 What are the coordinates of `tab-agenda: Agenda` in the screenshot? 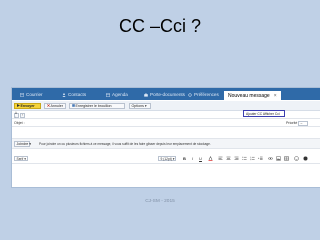 It's located at (117, 94).